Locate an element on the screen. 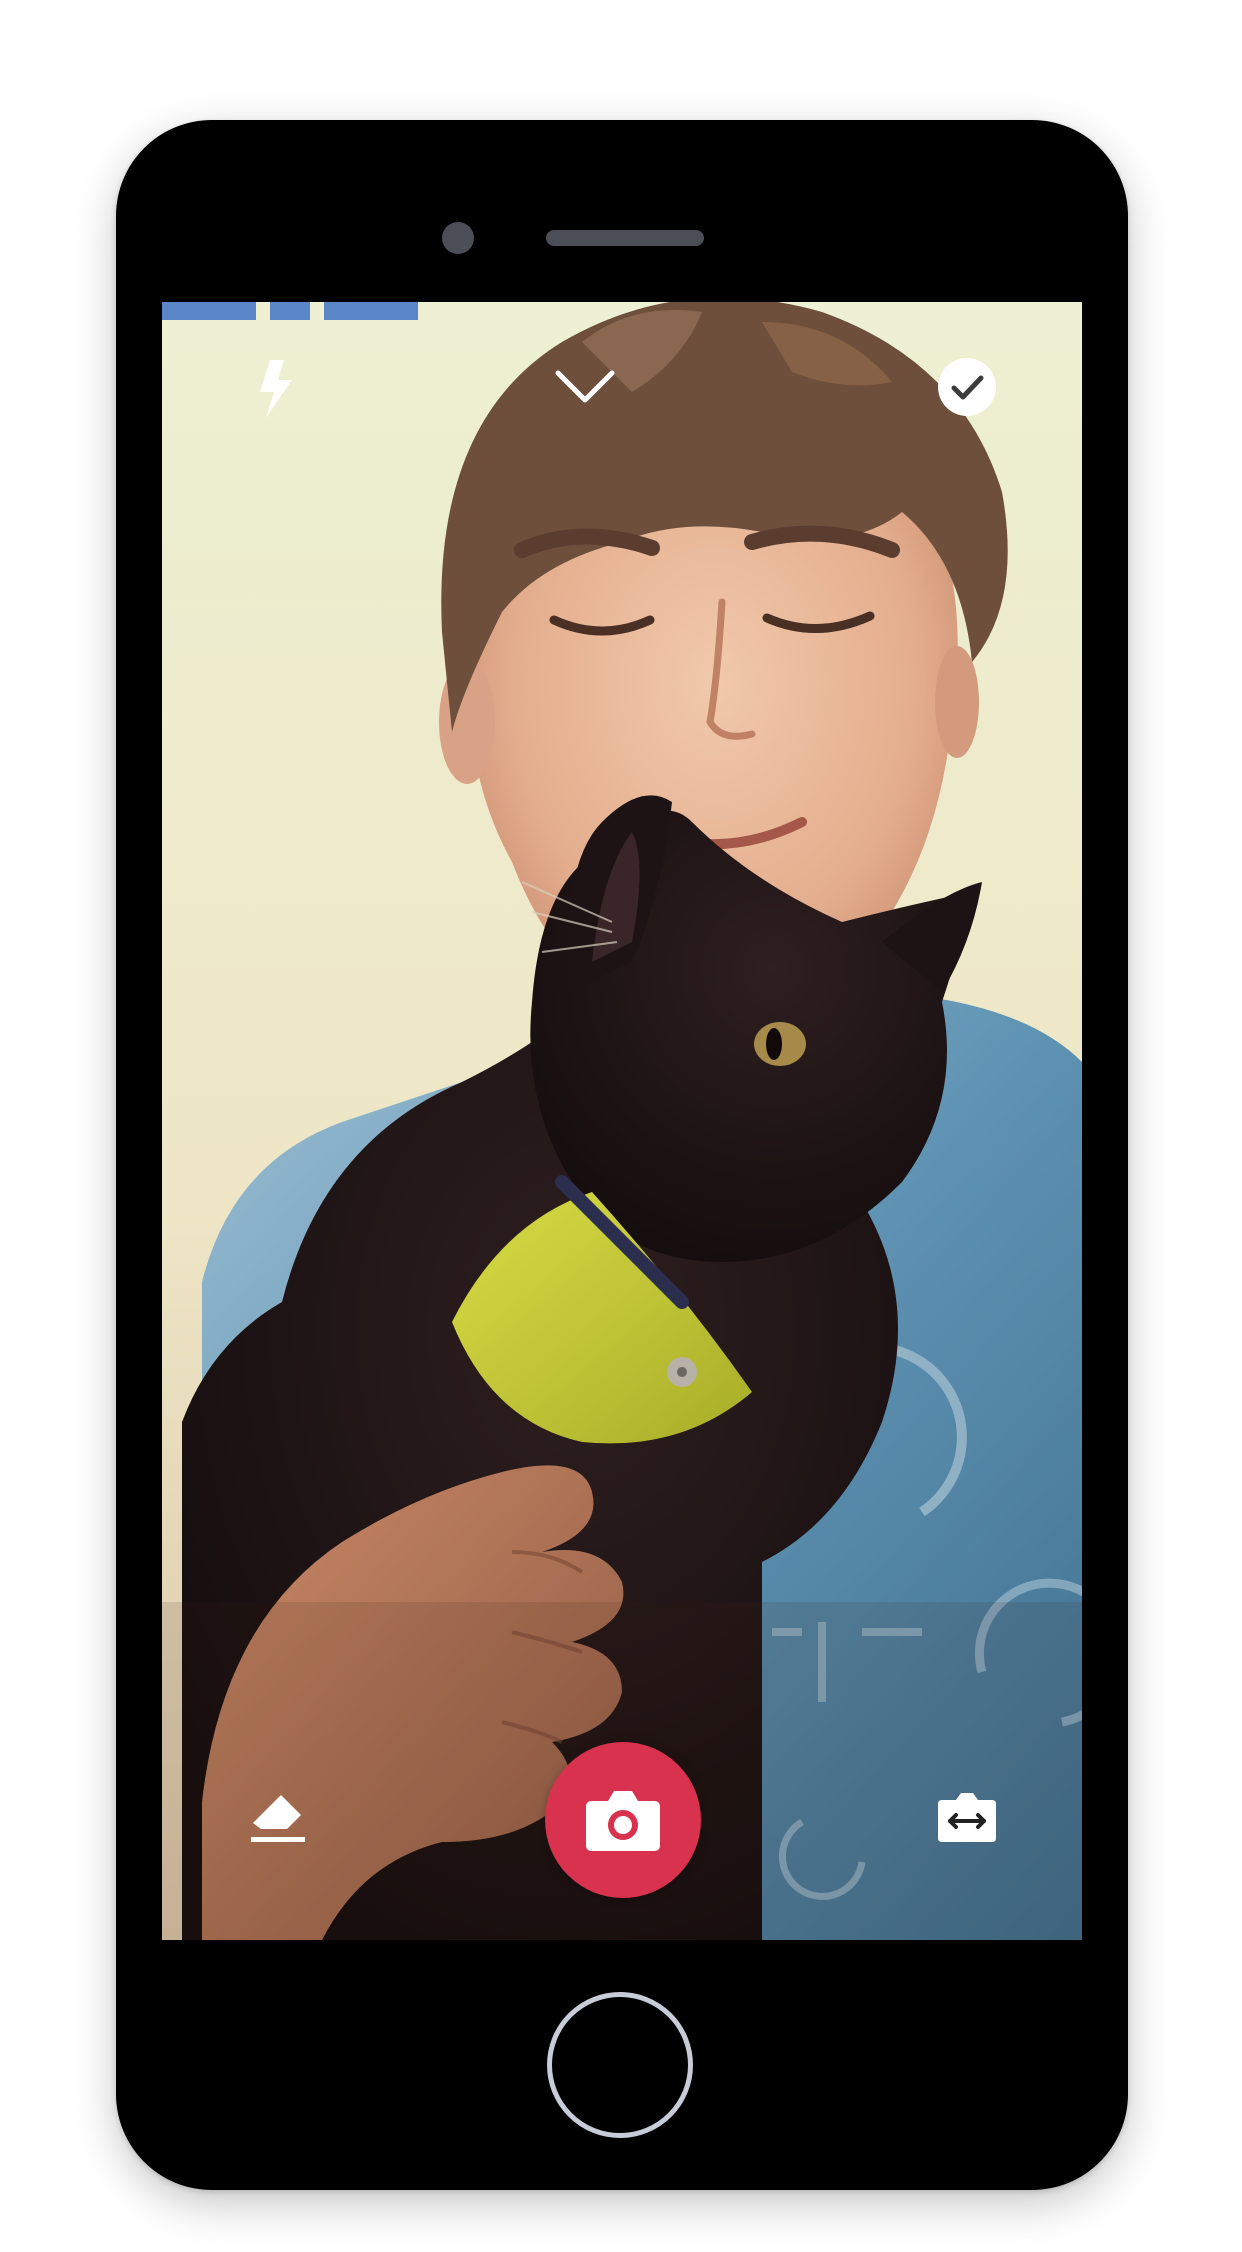  camera-icon is located at coordinates (623, 1821).